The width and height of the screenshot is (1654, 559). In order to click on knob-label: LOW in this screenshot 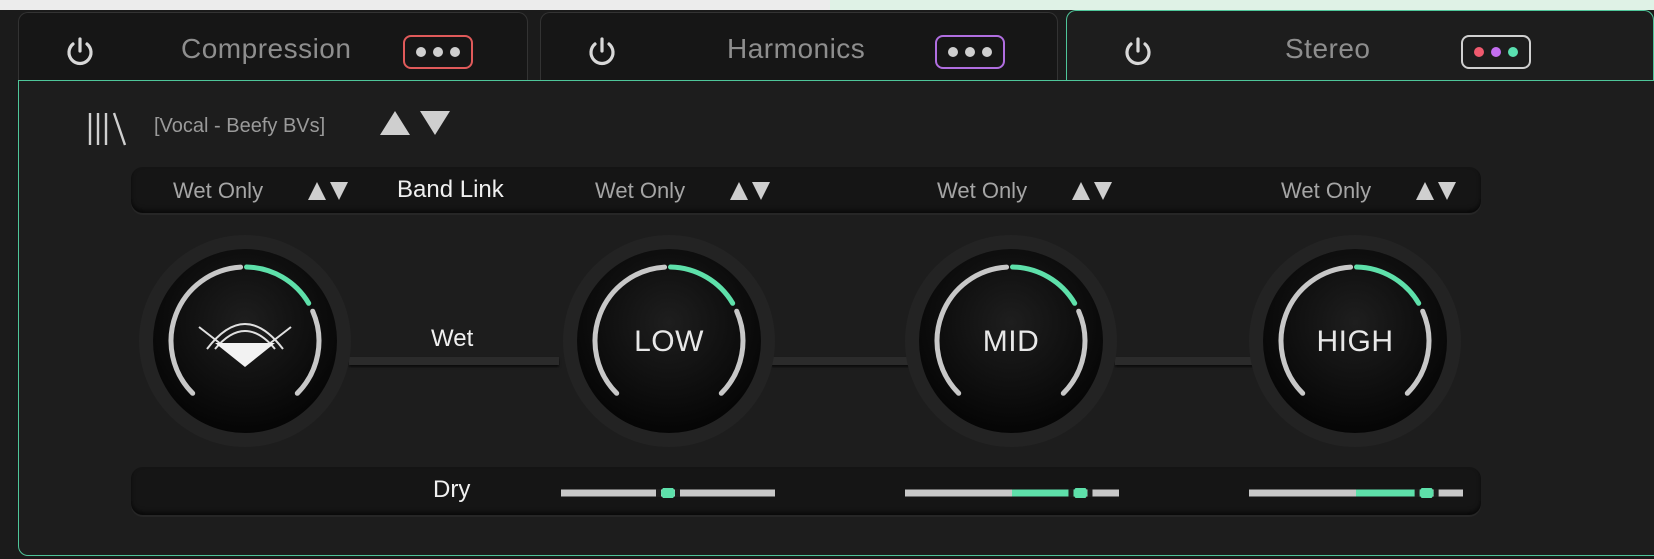, I will do `click(669, 341)`.